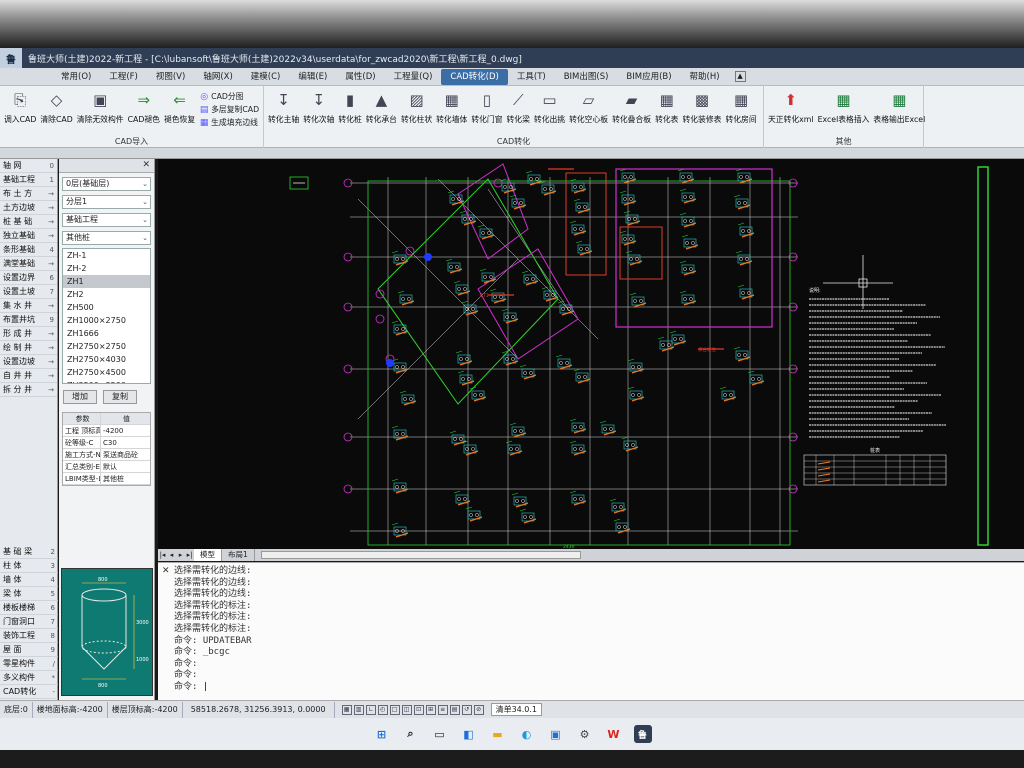 The width and height of the screenshot is (1024, 768). I want to click on nav-item-top-10: 集 水 井 →, so click(28, 306).